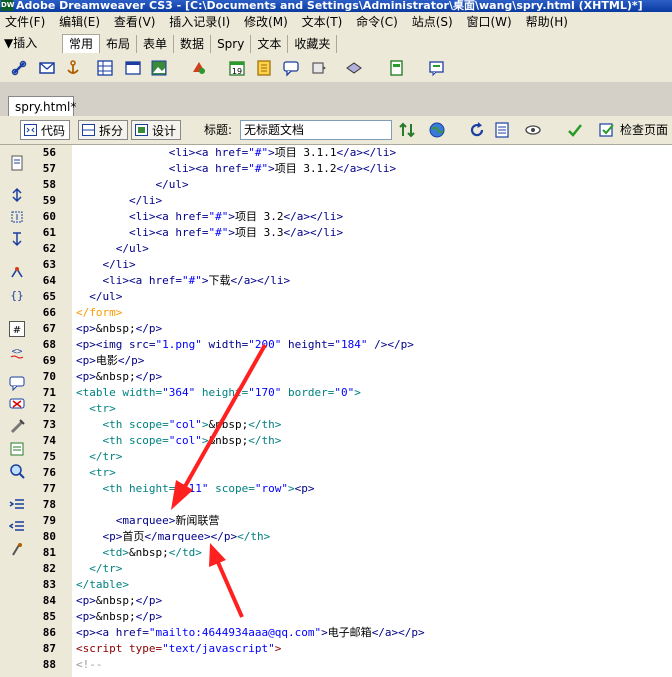 The height and width of the screenshot is (677, 672). Describe the element at coordinates (503, 130) in the screenshot. I see `view-options-icon` at that location.